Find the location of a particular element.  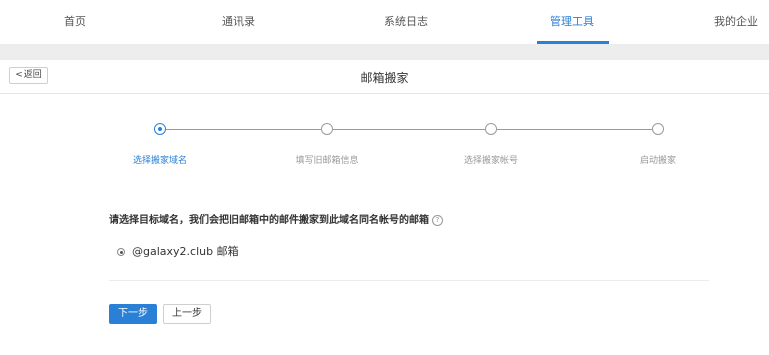

step-1-label: 选择搬家域名 is located at coordinates (159, 161).